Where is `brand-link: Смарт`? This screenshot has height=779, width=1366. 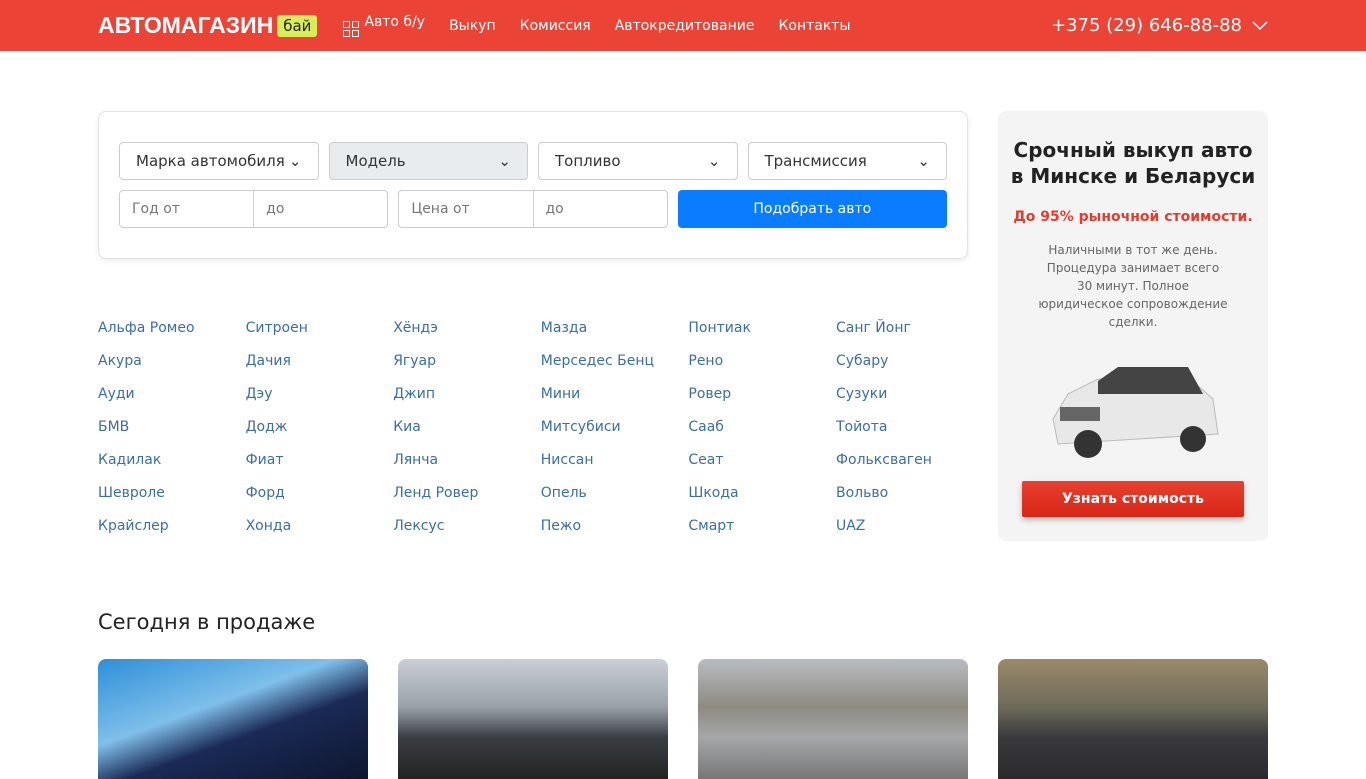 brand-link: Смарт is located at coordinates (762, 534).